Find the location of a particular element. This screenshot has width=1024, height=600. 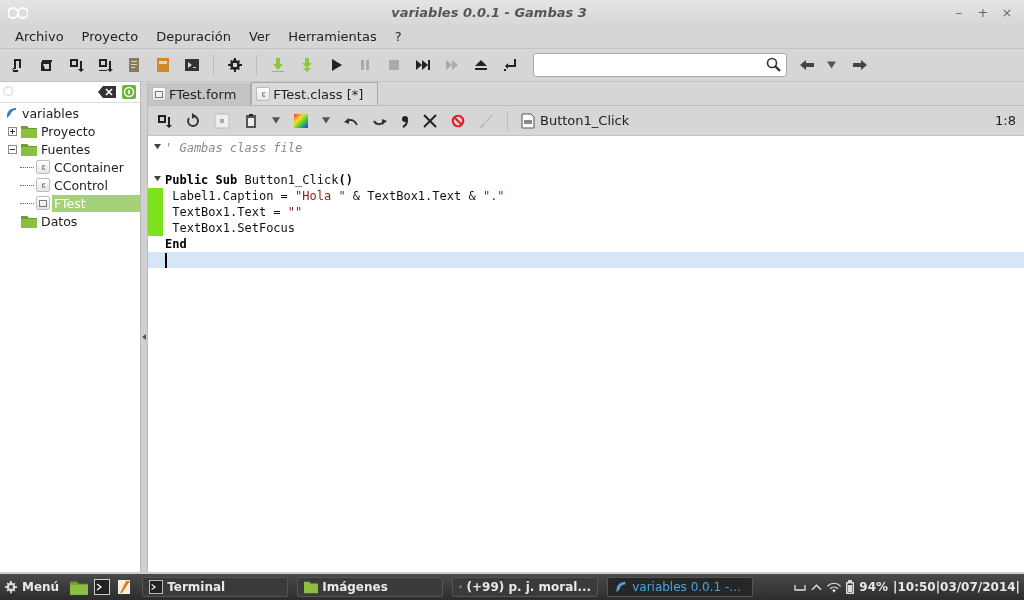

keyboard-icon is located at coordinates (800, 587).